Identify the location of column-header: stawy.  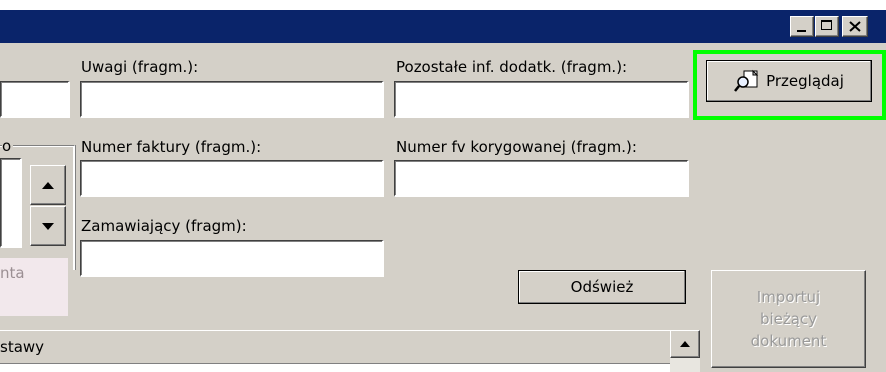
(22, 347).